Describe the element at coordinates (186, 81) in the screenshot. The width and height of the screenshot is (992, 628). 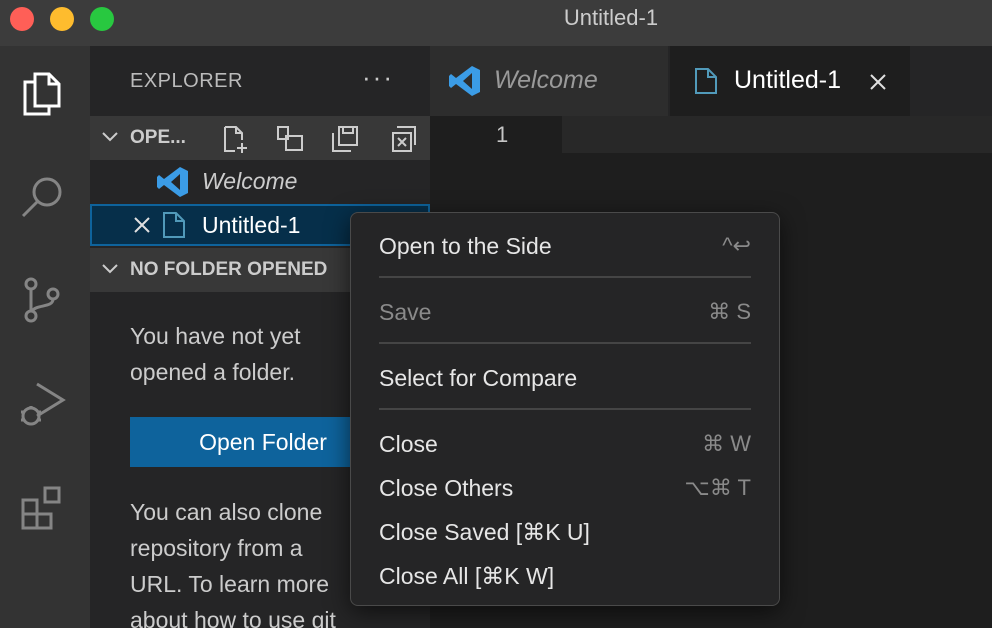
I see `explorer-header: EXPLORER` at that location.